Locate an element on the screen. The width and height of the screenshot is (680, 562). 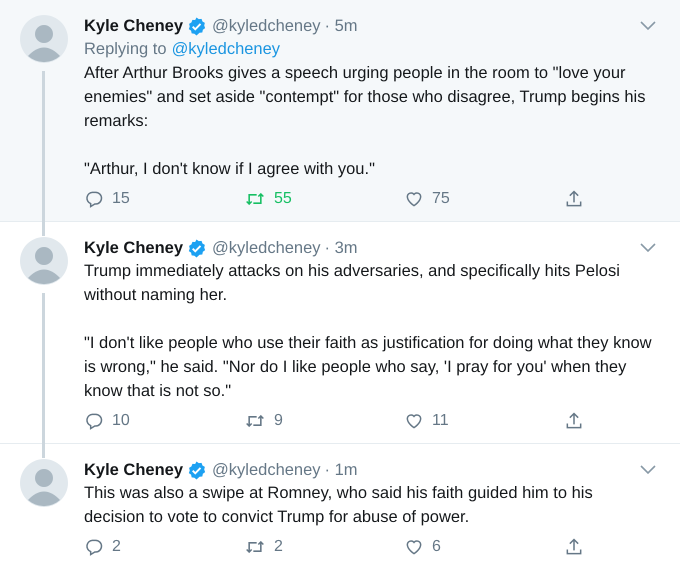
retweet-button: 2 is located at coordinates (324, 547).